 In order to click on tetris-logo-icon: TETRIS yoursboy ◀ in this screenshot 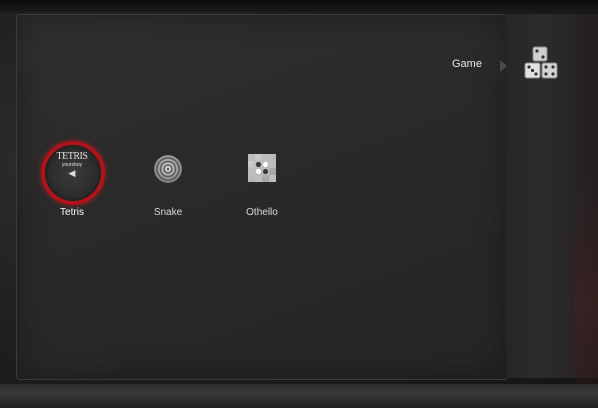, I will do `click(72, 172)`.